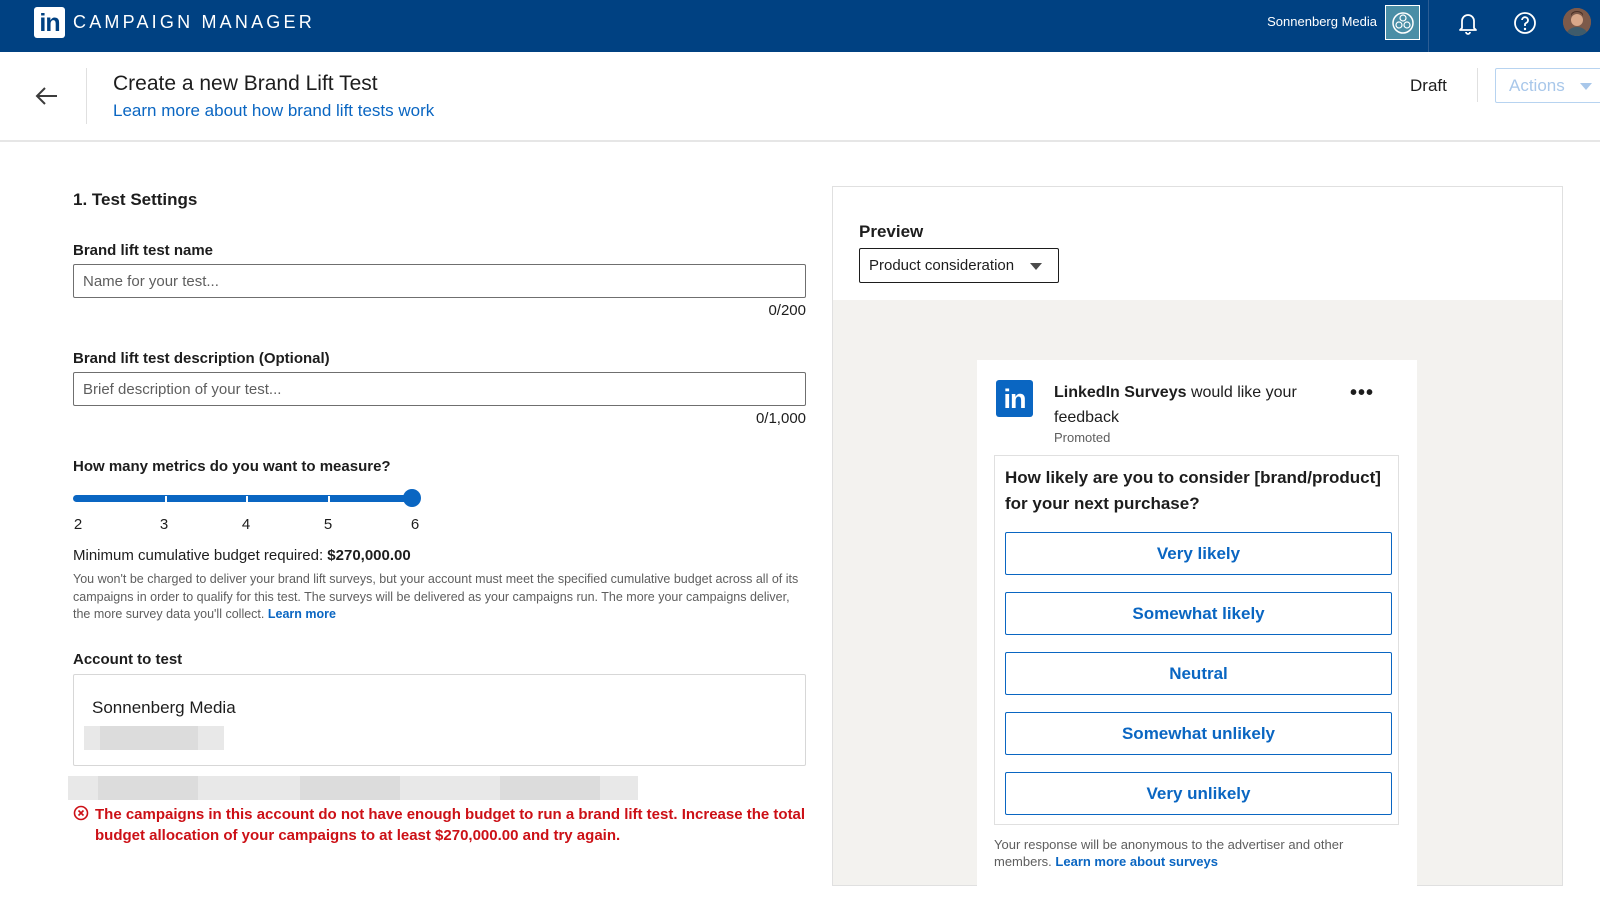 The width and height of the screenshot is (1600, 900). I want to click on test-description-label: Brand lift test description (Optional), so click(201, 358).